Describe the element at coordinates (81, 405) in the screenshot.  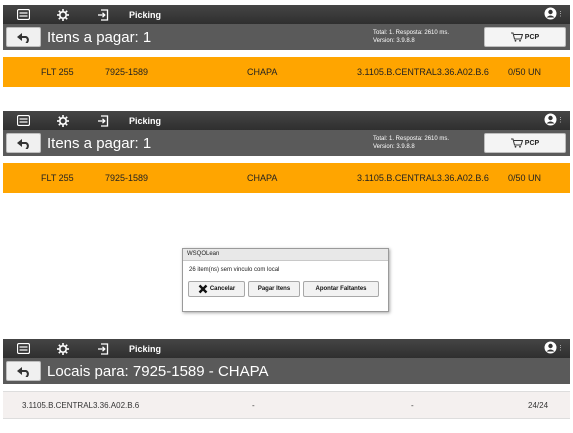
I see `location-code: 3.1105.B.CENTRAL3.36.A02.B.6` at that location.